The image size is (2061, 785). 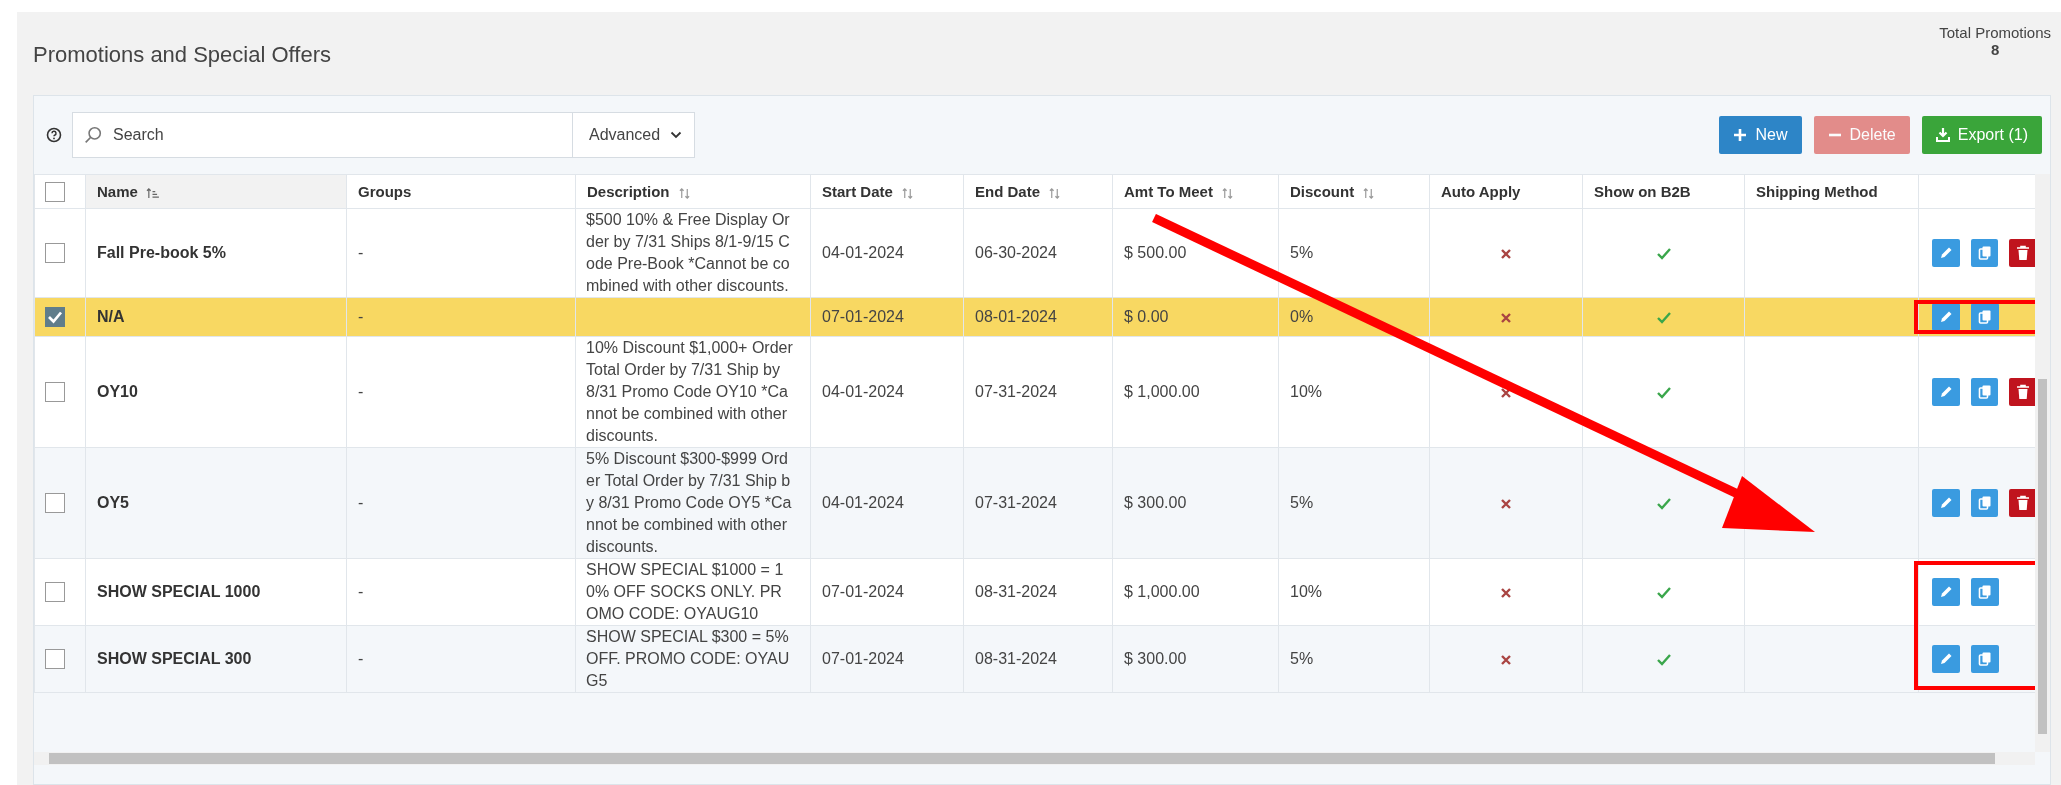 What do you see at coordinates (887, 191) in the screenshot?
I see `column-header: Start Date` at bounding box center [887, 191].